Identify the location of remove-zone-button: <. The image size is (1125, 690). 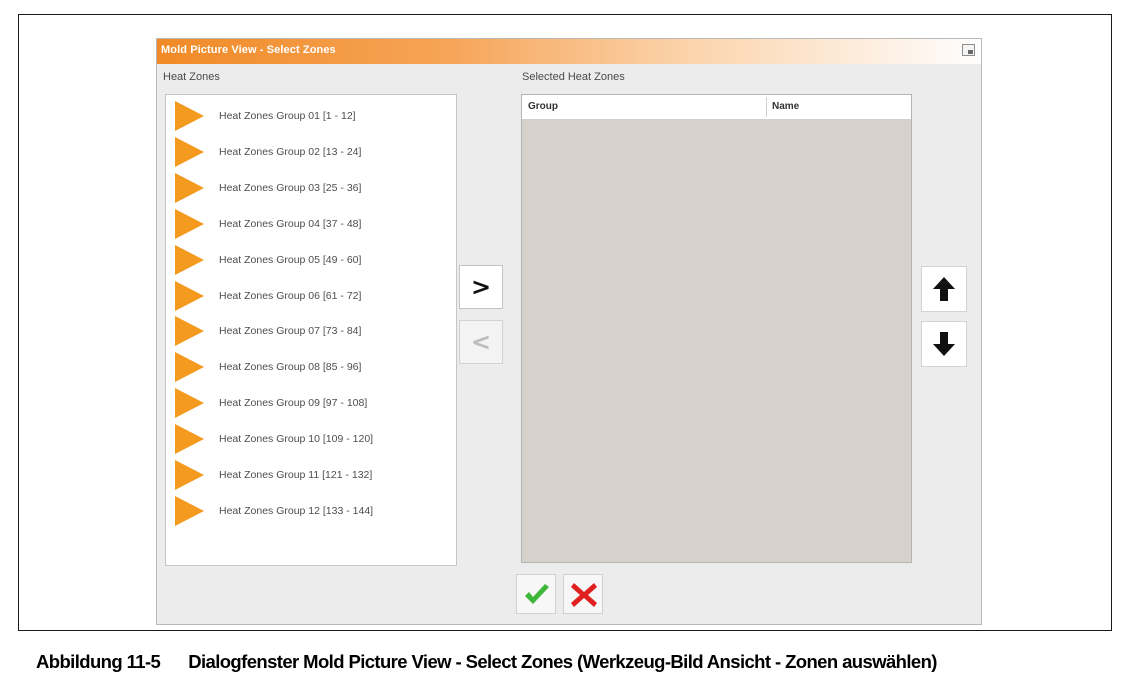
(481, 342).